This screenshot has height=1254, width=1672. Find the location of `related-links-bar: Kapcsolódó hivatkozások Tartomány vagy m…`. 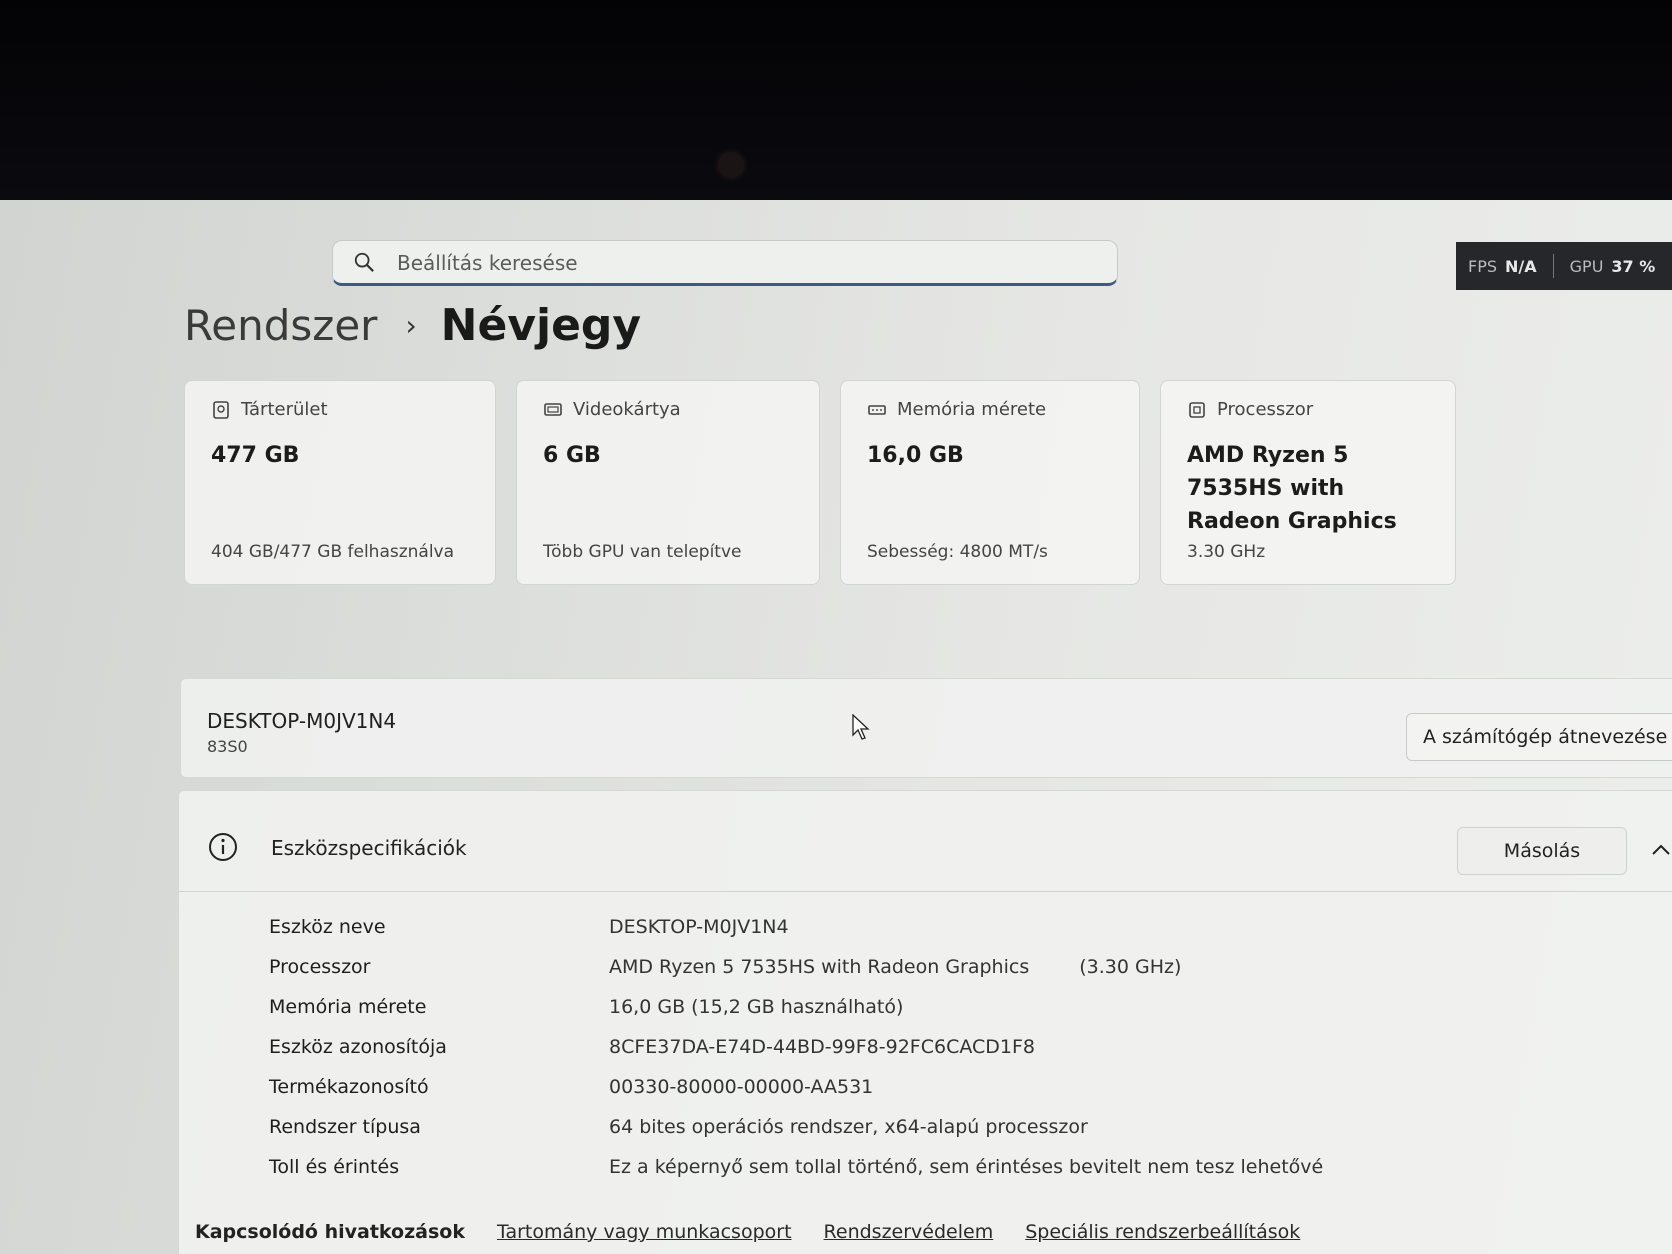

related-links-bar: Kapcsolódó hivatkozások Tartomány vagy m… is located at coordinates (923, 1228).